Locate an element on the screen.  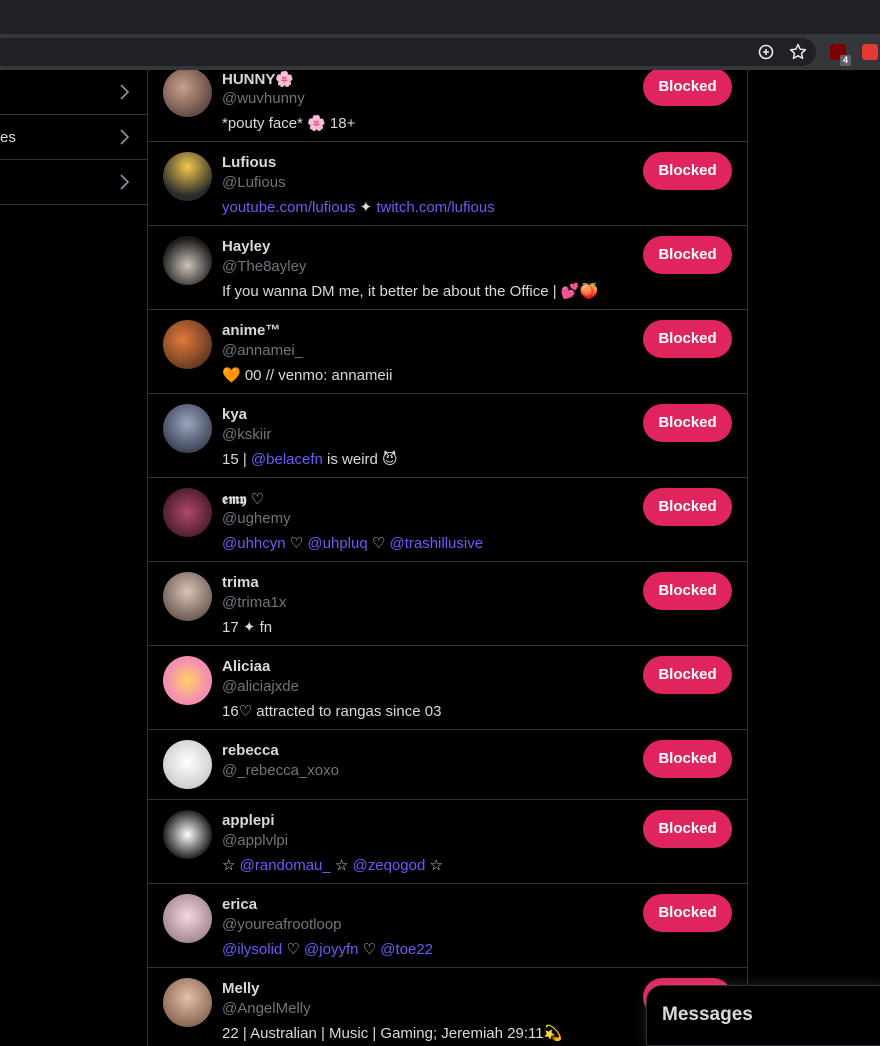
bio-link: @uhpluq is located at coordinates (337, 543).